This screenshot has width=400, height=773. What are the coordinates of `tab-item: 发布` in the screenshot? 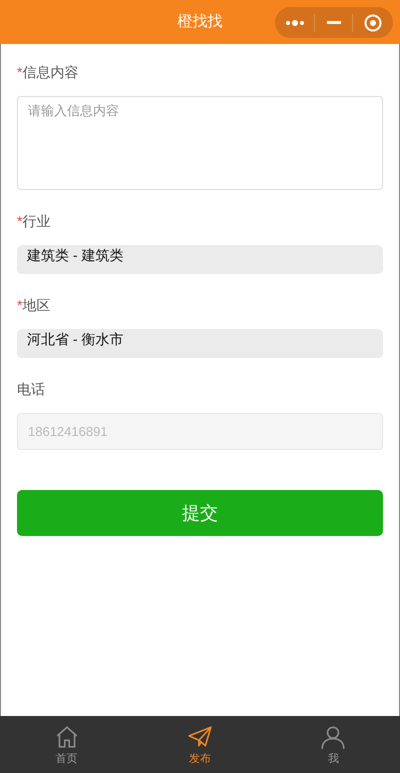 It's located at (200, 744).